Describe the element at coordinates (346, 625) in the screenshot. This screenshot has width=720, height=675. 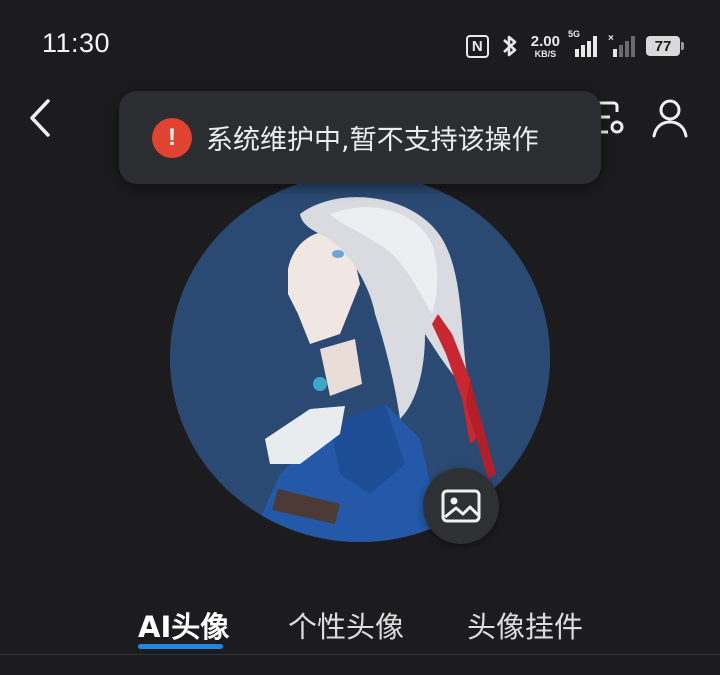
I see `tab-personal-avatar: 个性头像` at that location.